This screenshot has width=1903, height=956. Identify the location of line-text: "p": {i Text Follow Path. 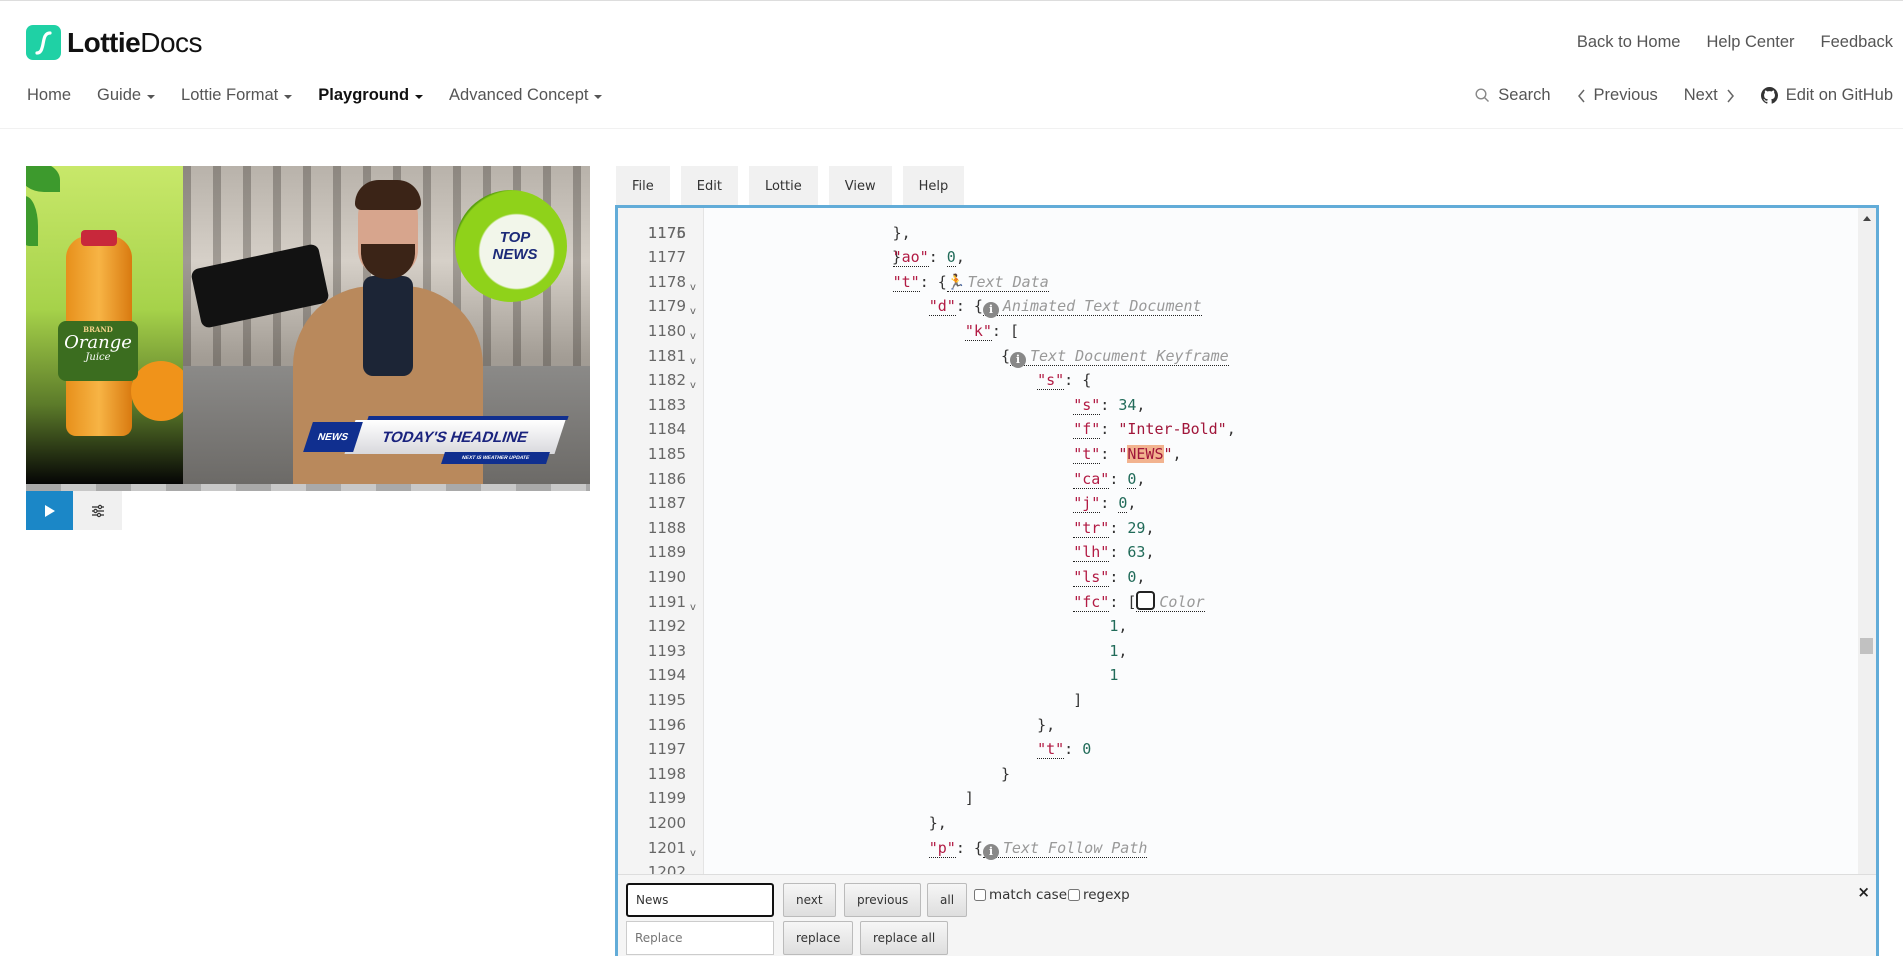
(1038, 849).